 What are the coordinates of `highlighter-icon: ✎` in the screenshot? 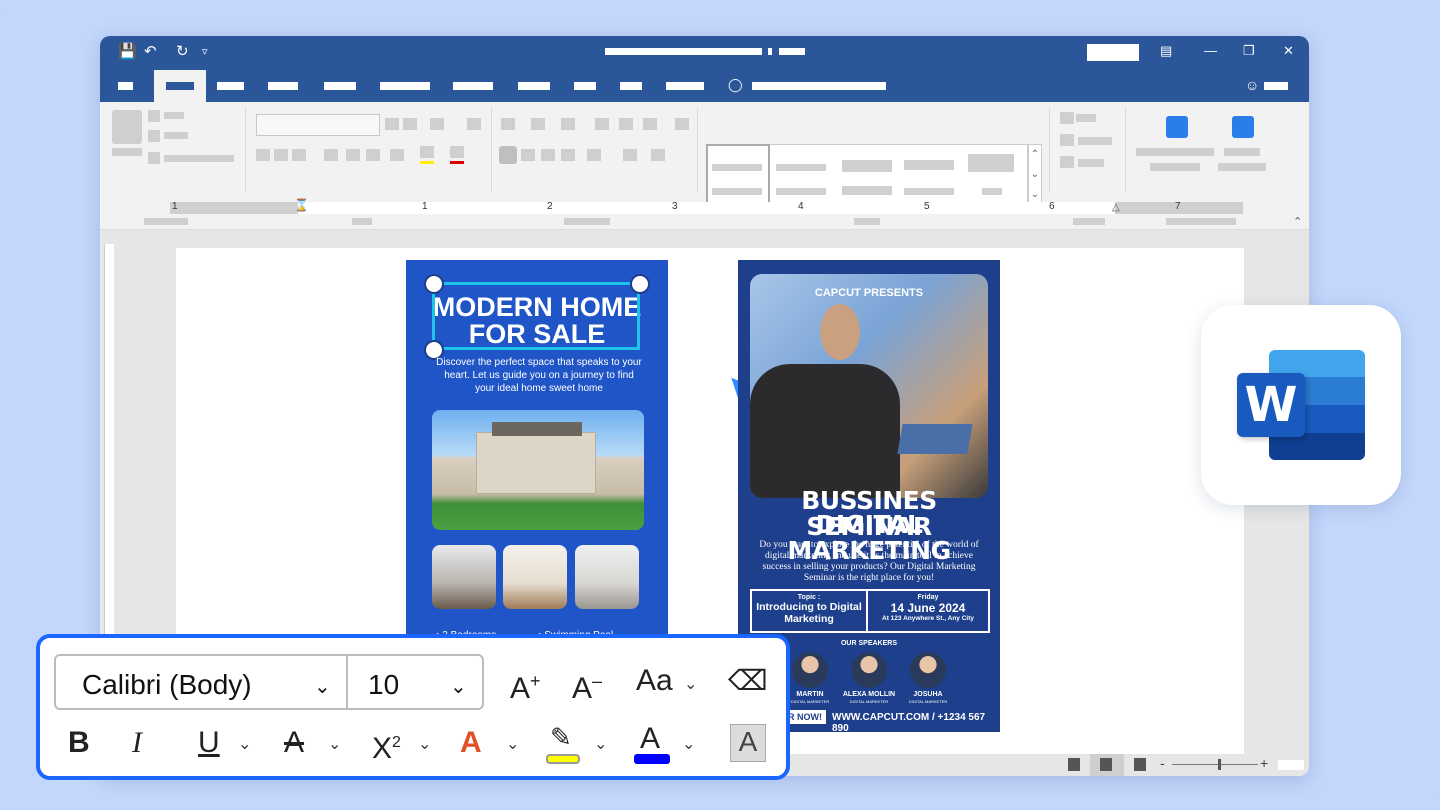 It's located at (561, 737).